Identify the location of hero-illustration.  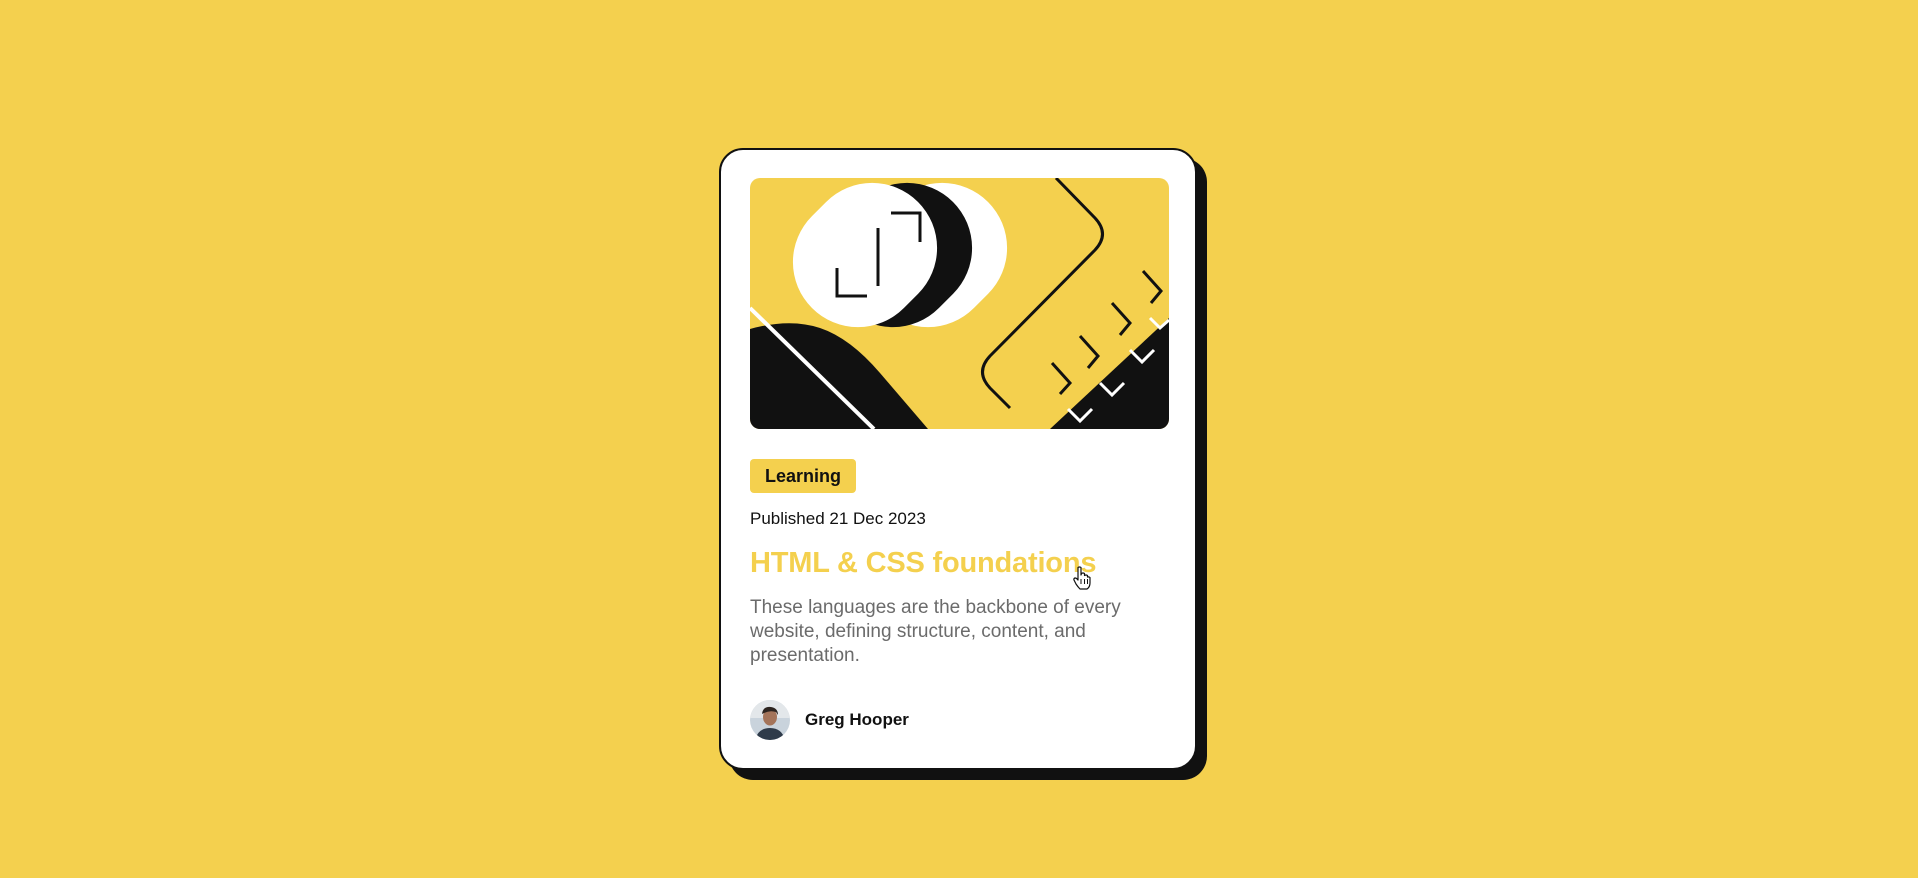
(959, 303).